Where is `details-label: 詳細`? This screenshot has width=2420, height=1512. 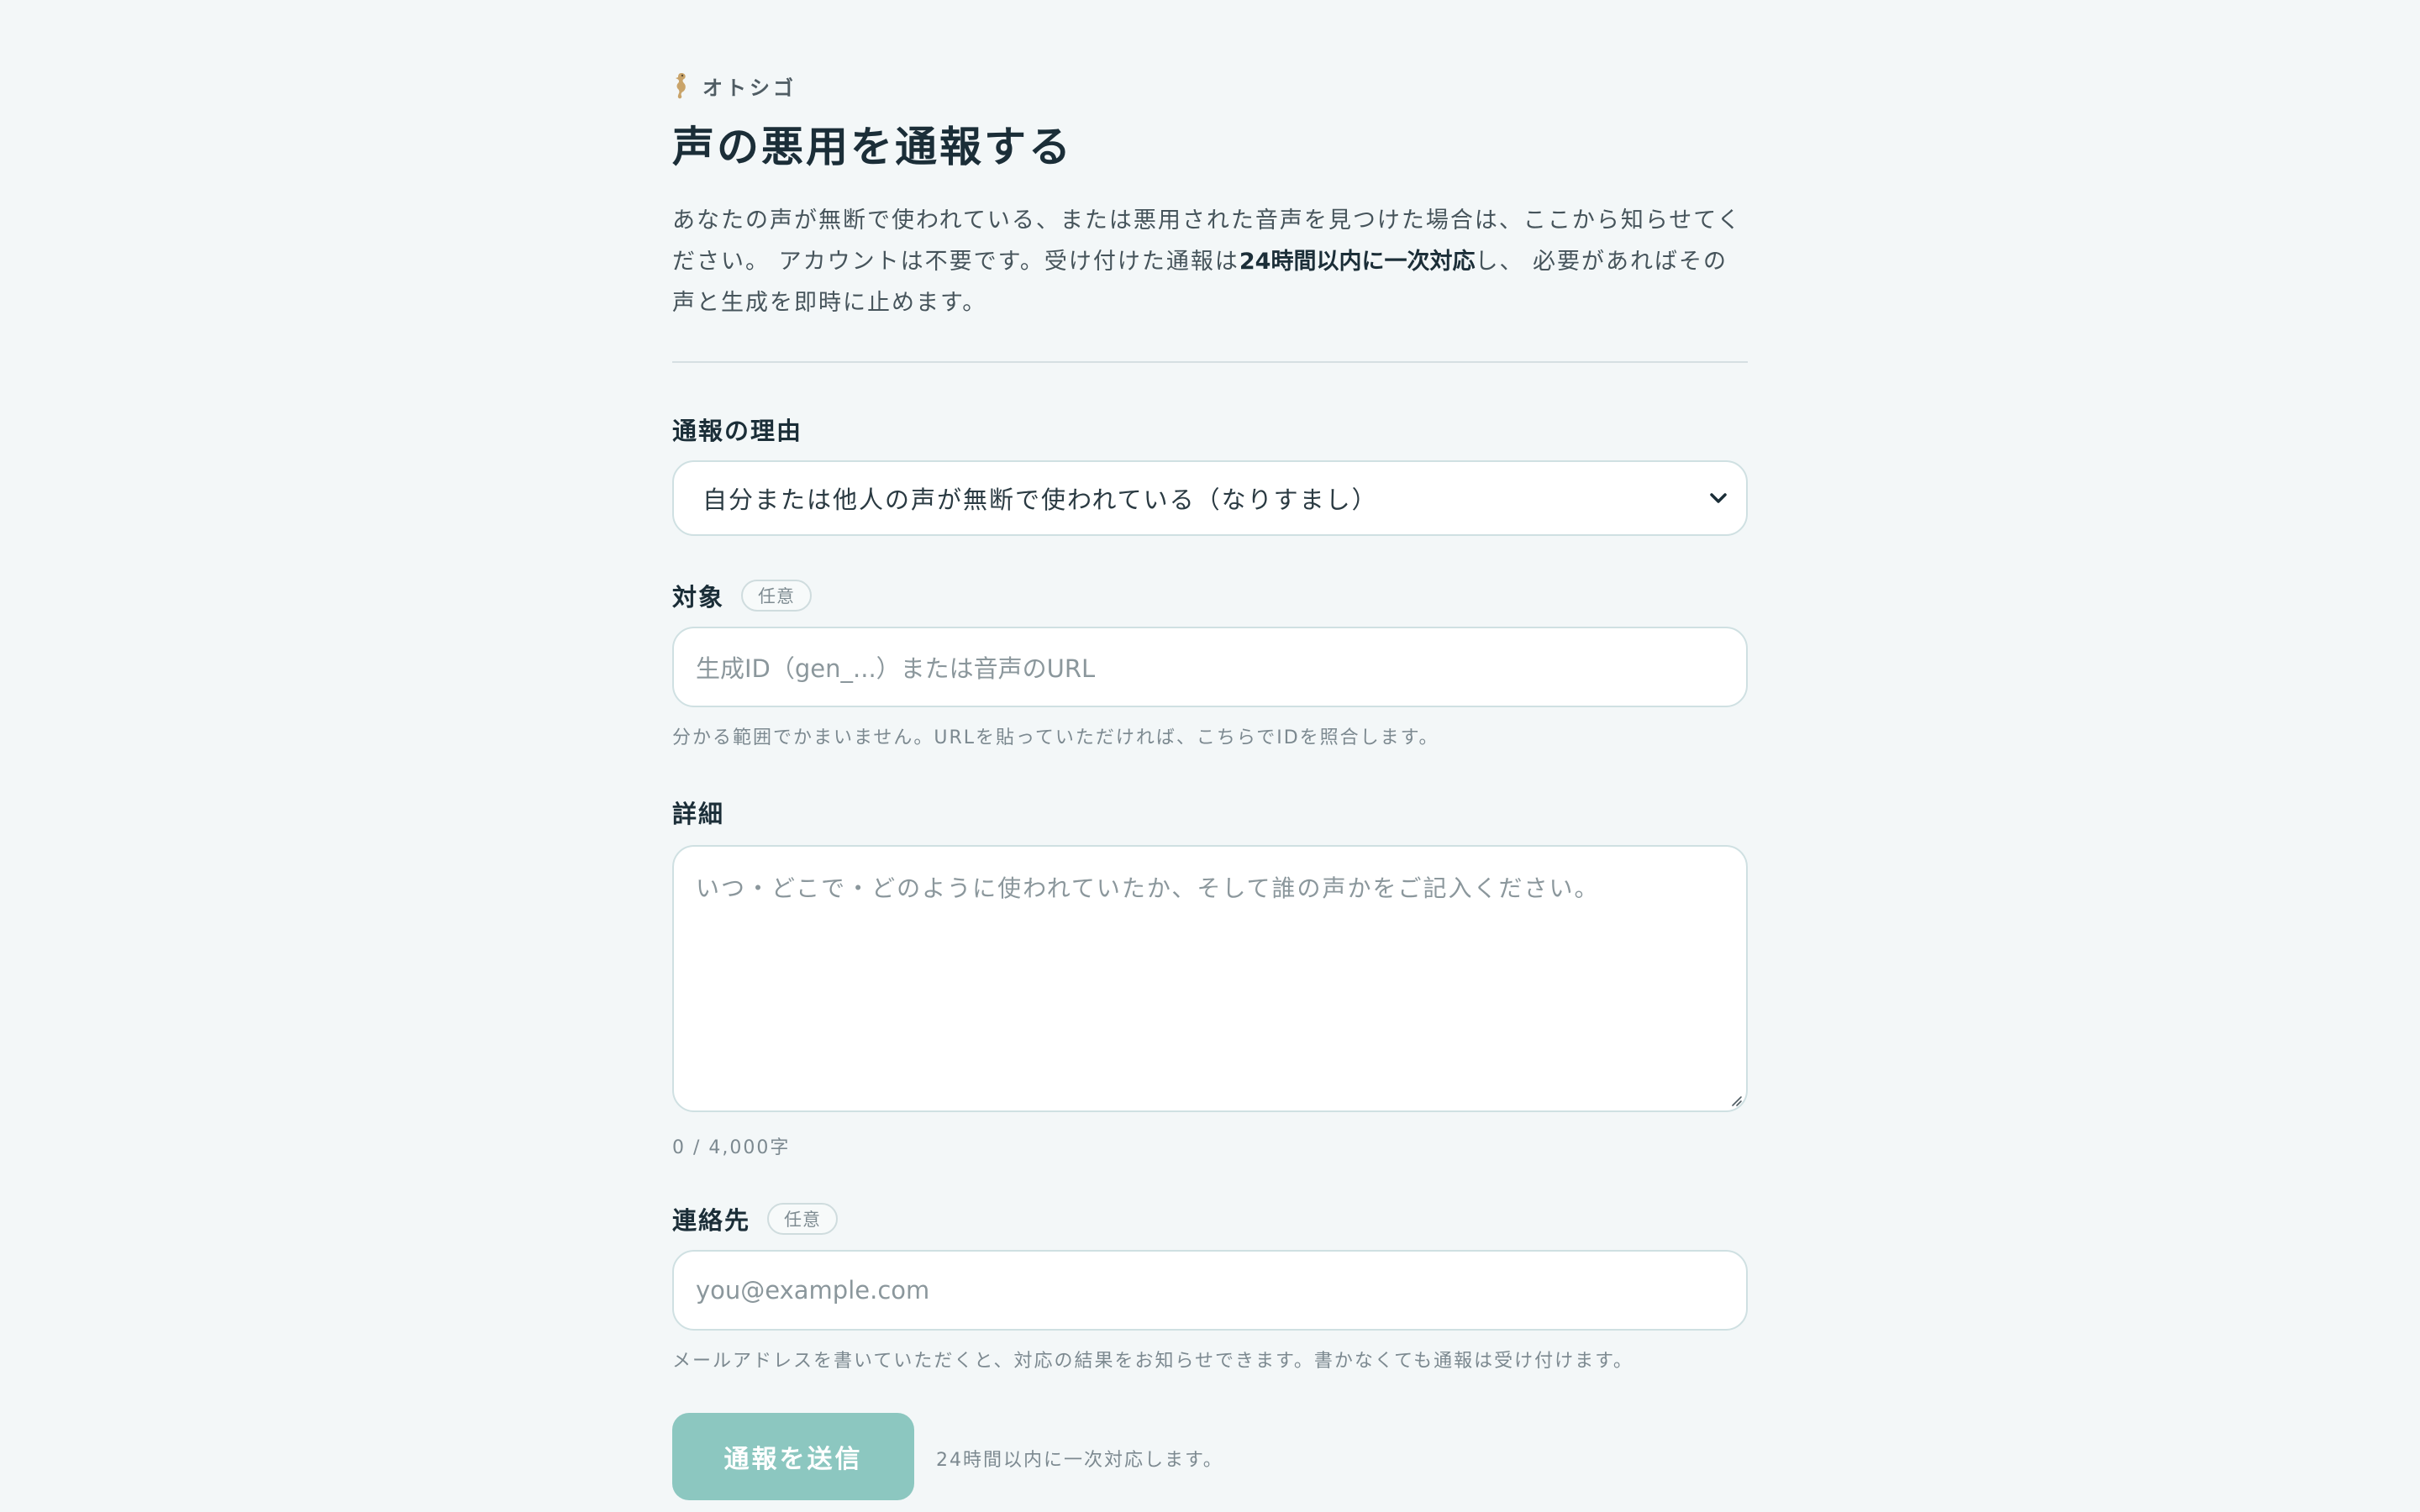 details-label: 詳細 is located at coordinates (698, 812).